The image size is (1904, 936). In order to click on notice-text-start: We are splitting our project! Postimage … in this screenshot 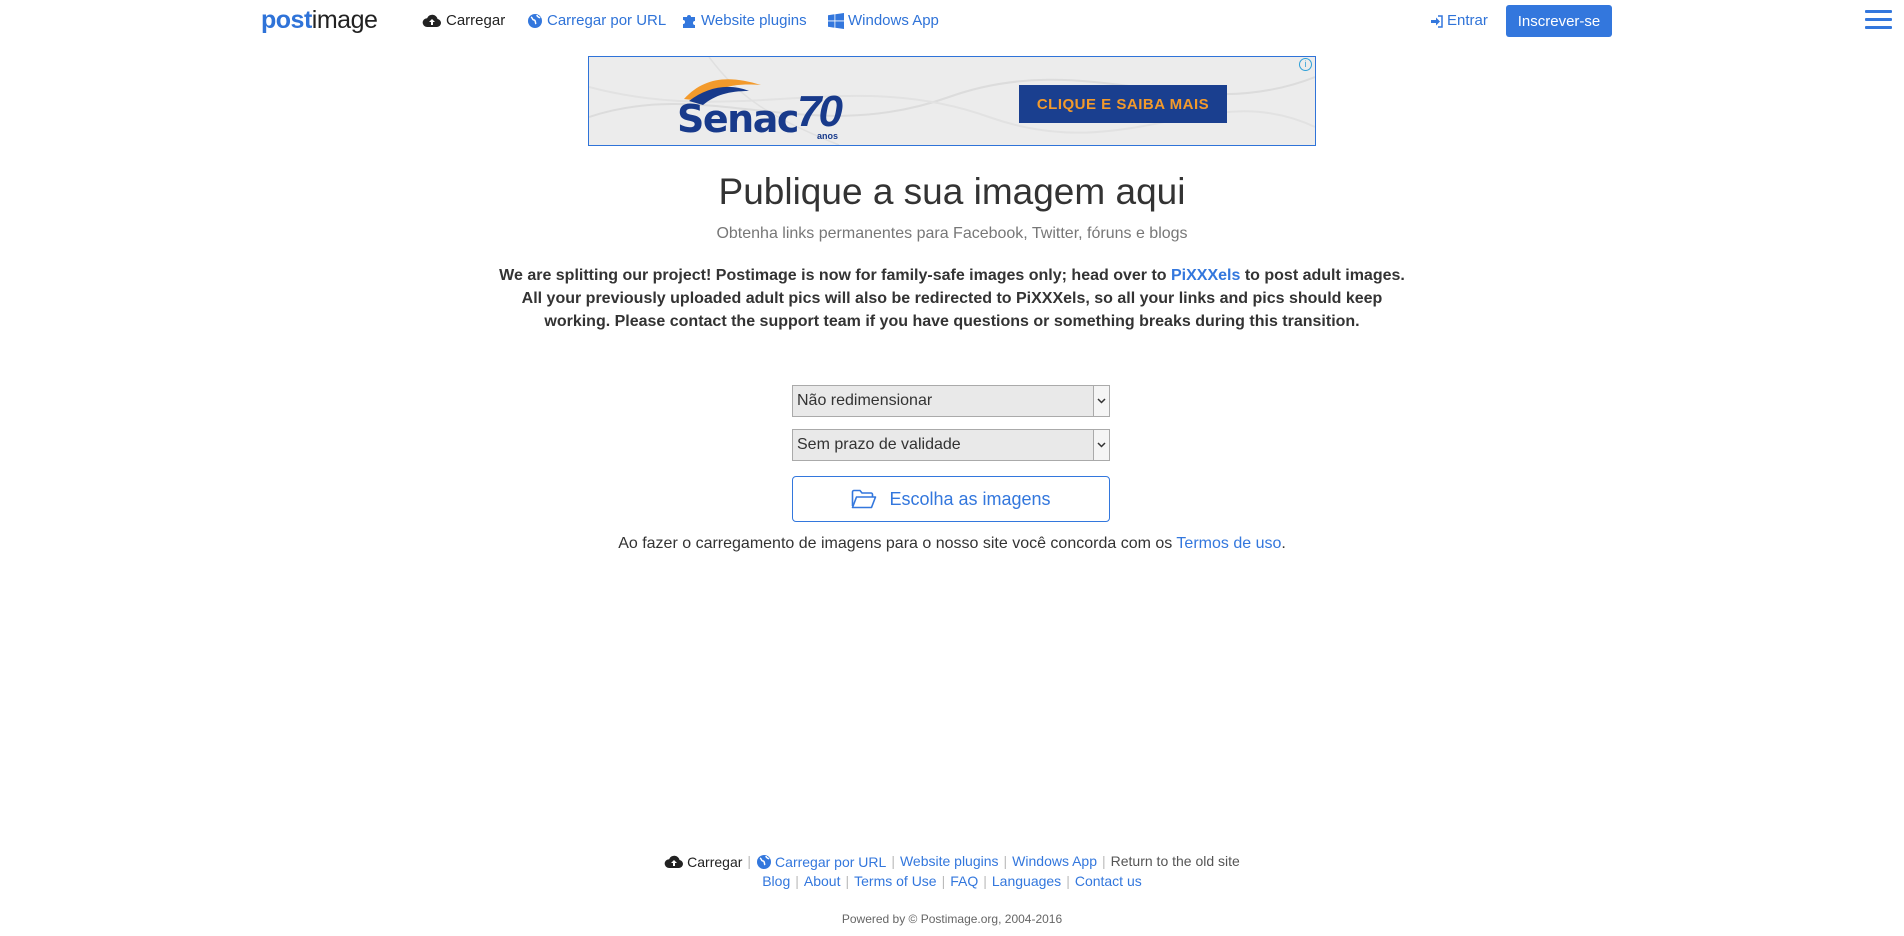, I will do `click(835, 275)`.